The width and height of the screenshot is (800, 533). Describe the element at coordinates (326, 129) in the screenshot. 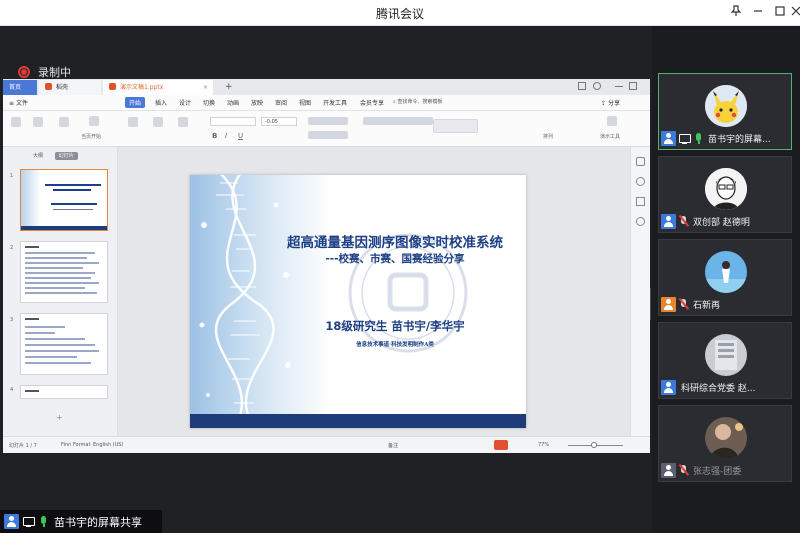

I see `wps-ribbon: 当页开始 -0.05 B I U 排列 演示工具` at that location.